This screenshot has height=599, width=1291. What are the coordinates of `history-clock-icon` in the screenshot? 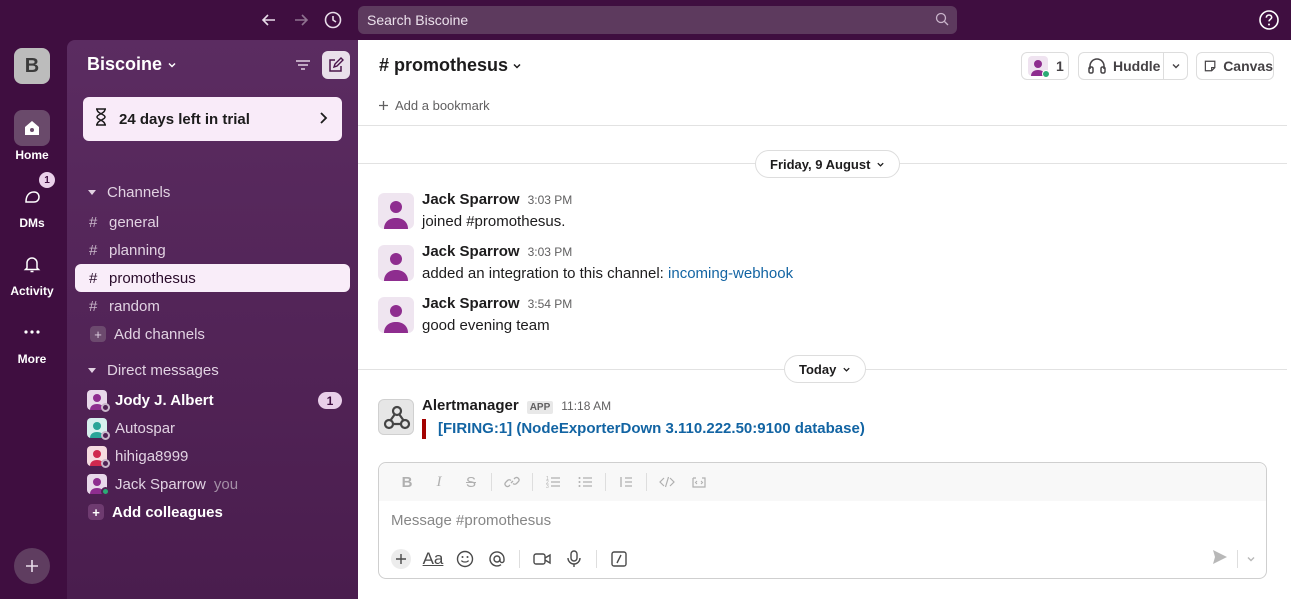 It's located at (333, 20).